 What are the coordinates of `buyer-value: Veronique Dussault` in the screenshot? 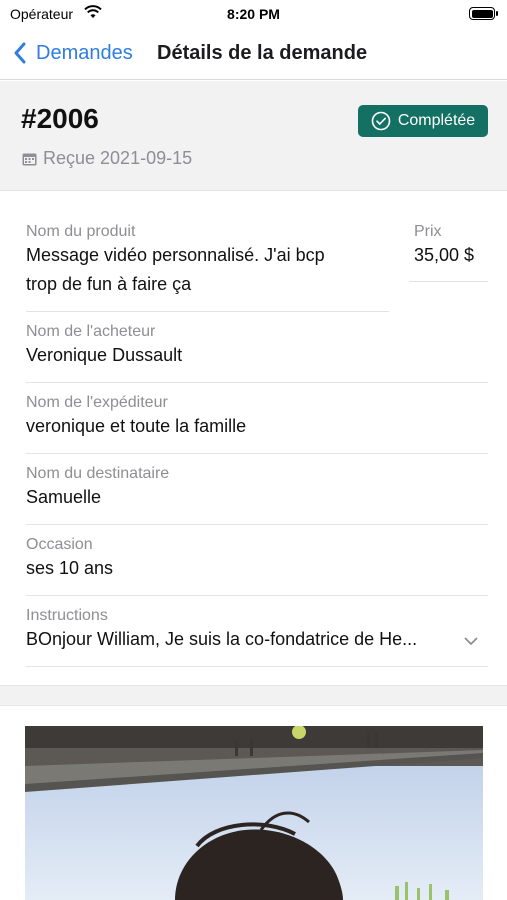 It's located at (104, 355).